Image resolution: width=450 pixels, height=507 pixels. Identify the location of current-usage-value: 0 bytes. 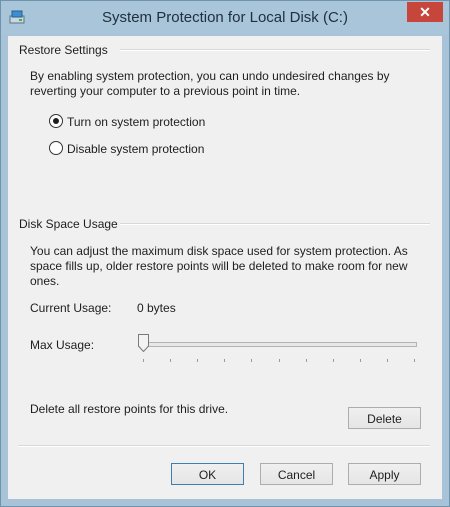
(156, 308).